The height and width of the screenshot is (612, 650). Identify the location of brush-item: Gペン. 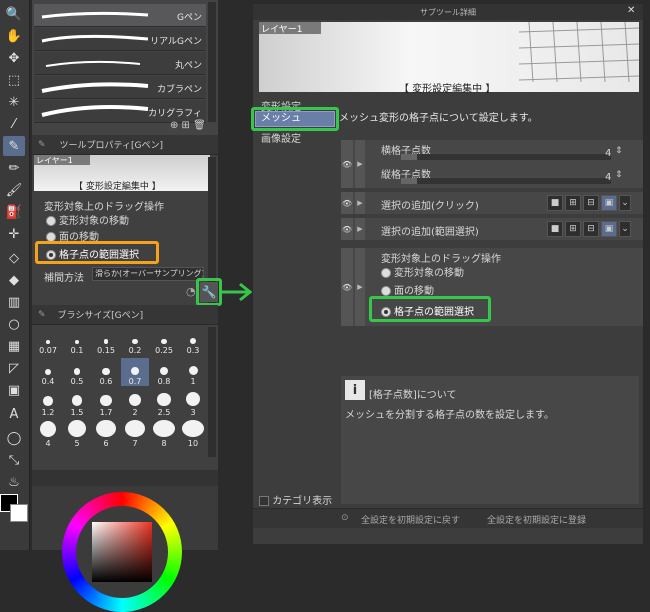
(120, 15).